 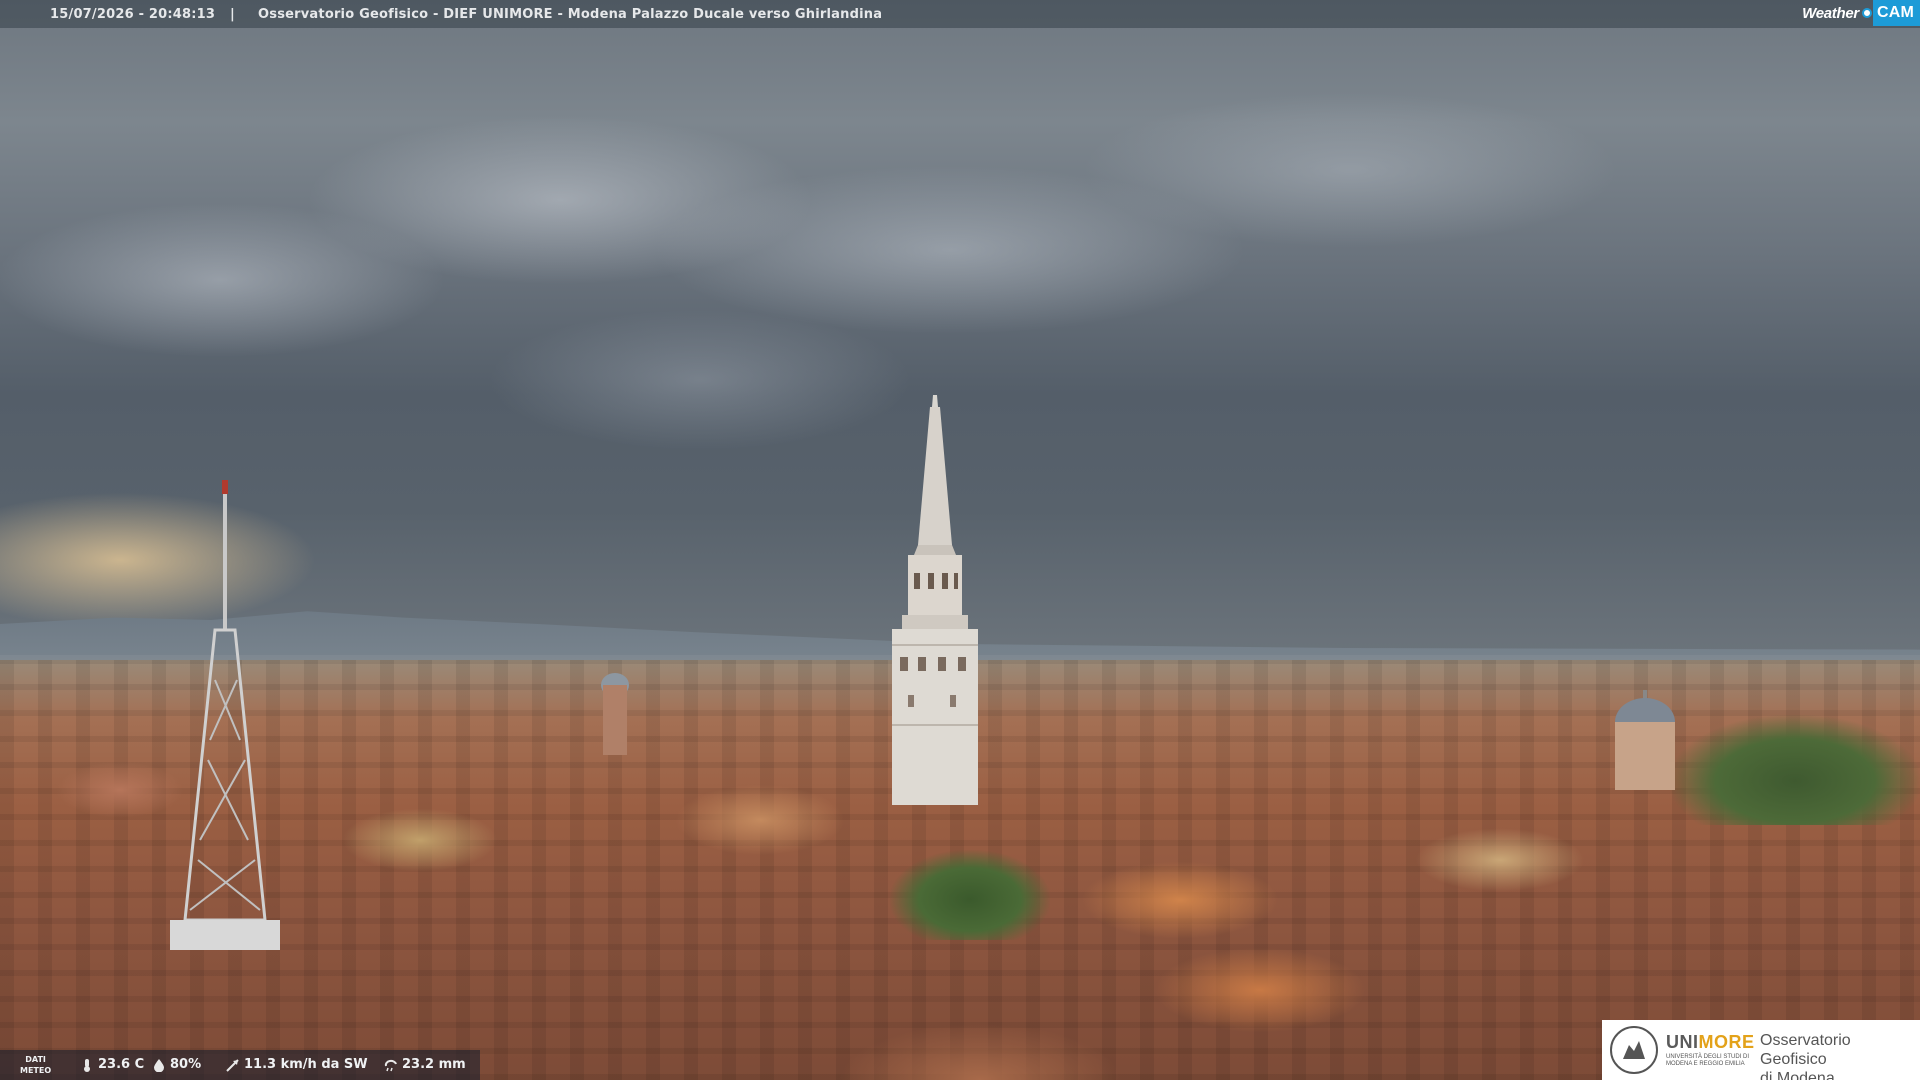 I want to click on temperature-value: 23.6 C, so click(x=121, y=1064).